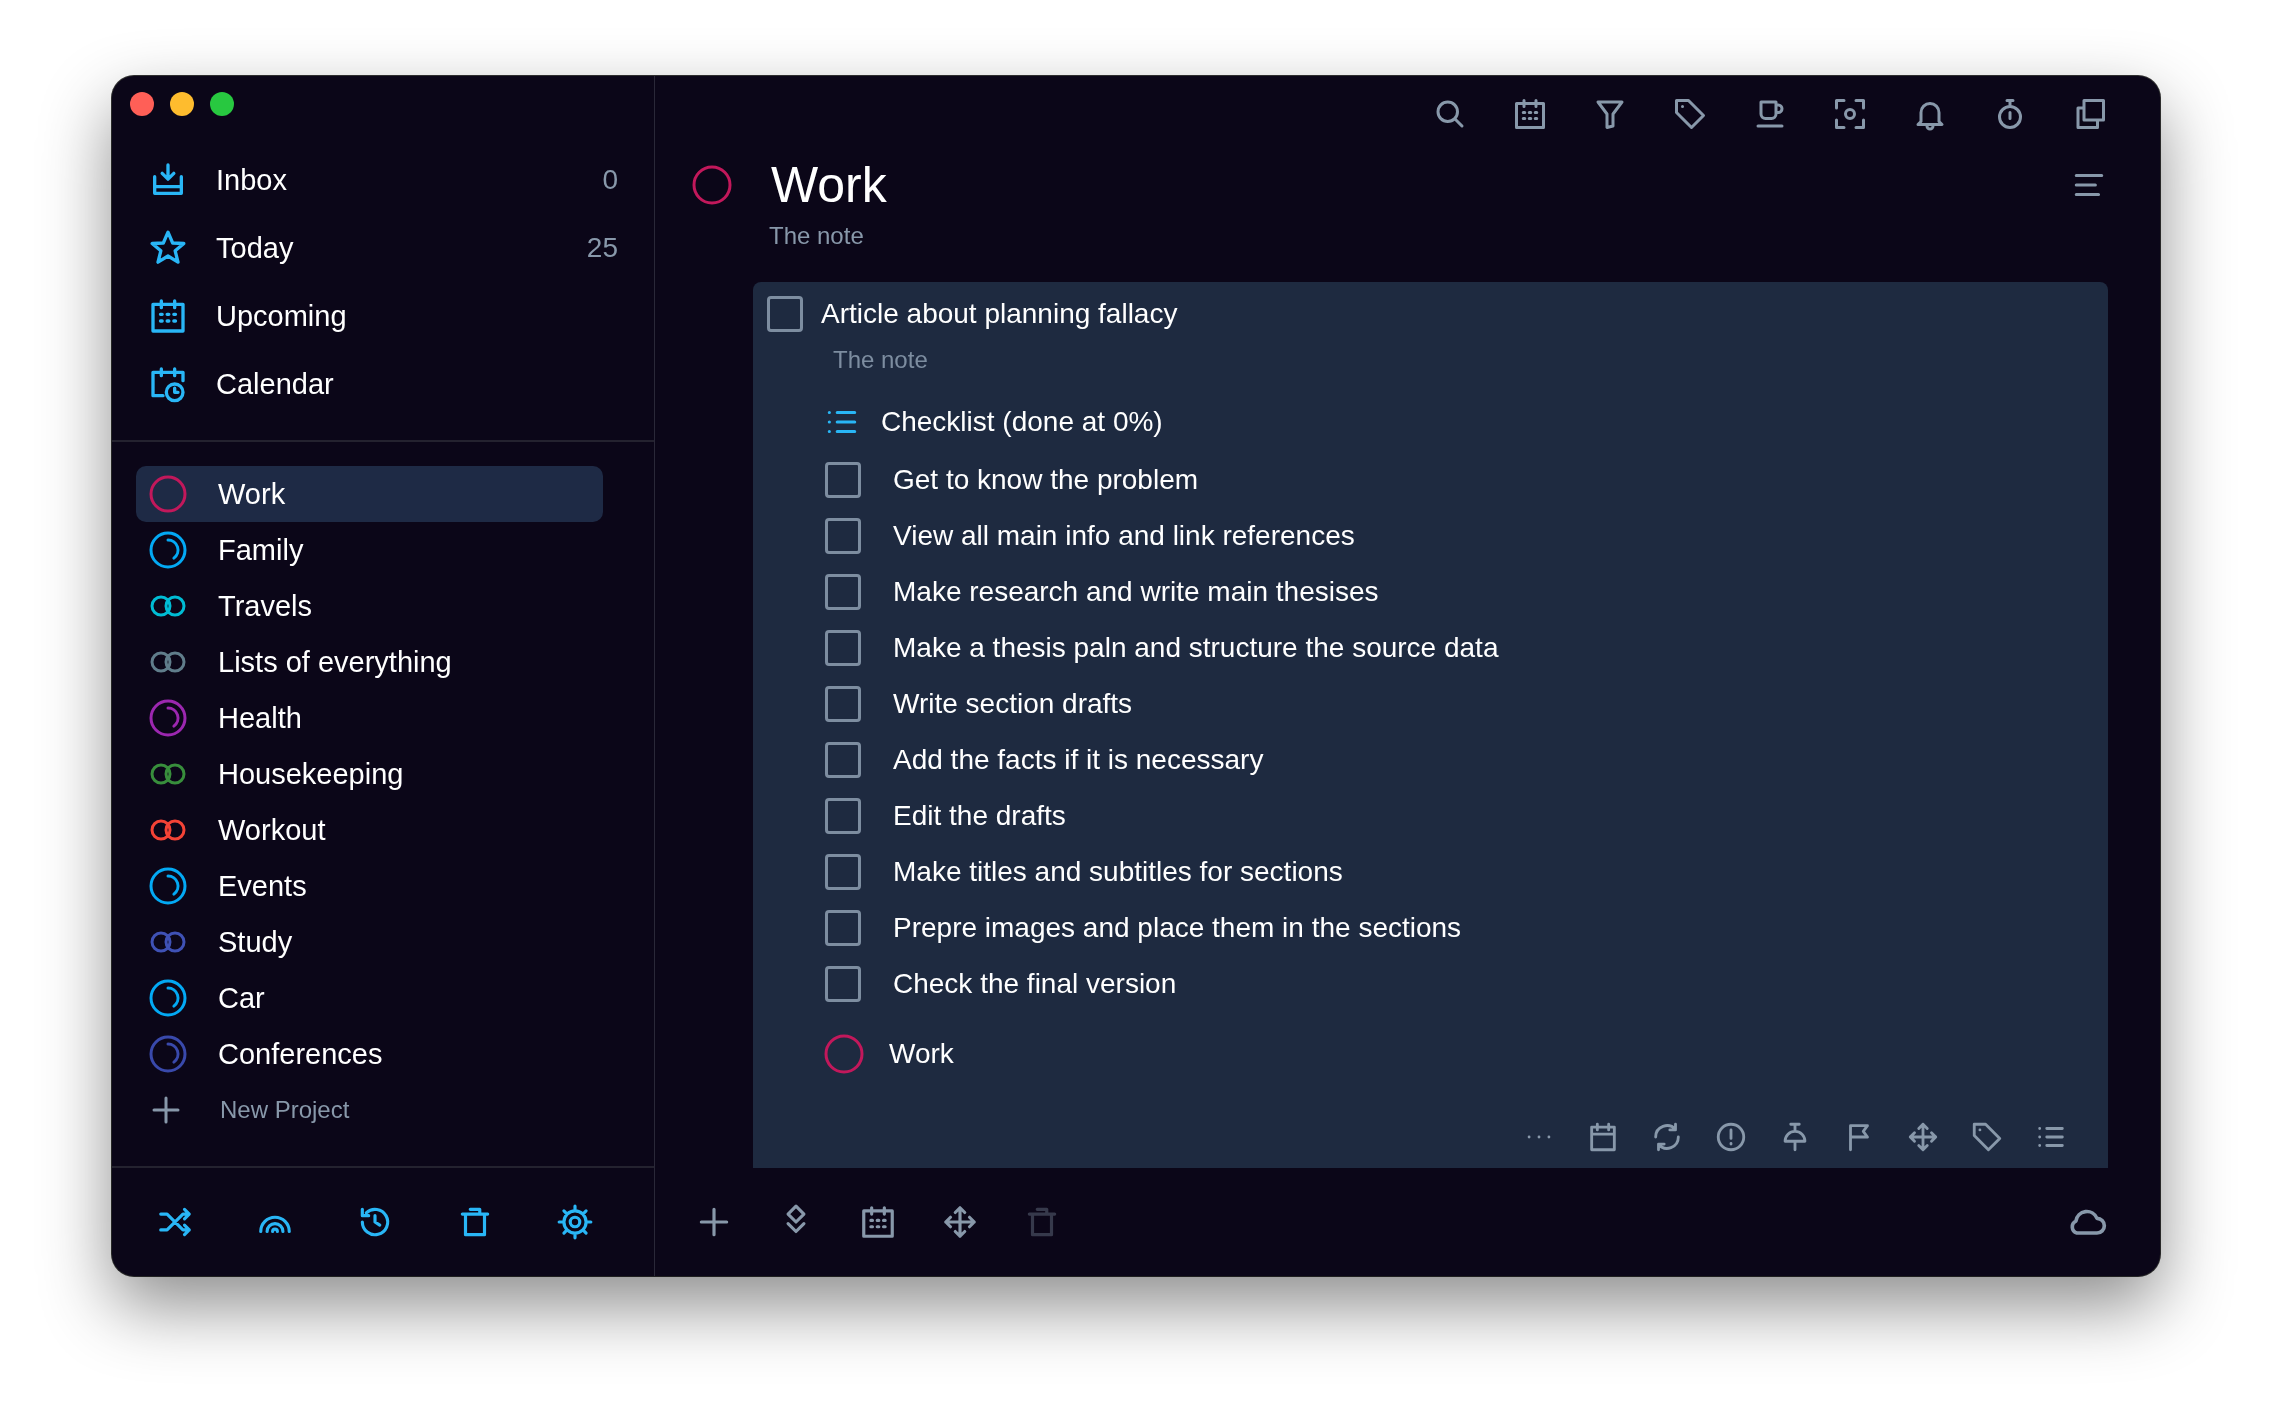  I want to click on project-item: Car, so click(369, 998).